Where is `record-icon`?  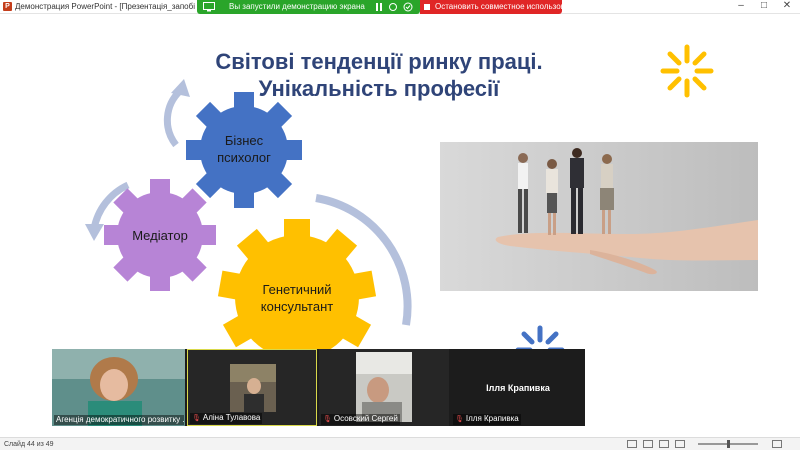
record-icon is located at coordinates (393, 7).